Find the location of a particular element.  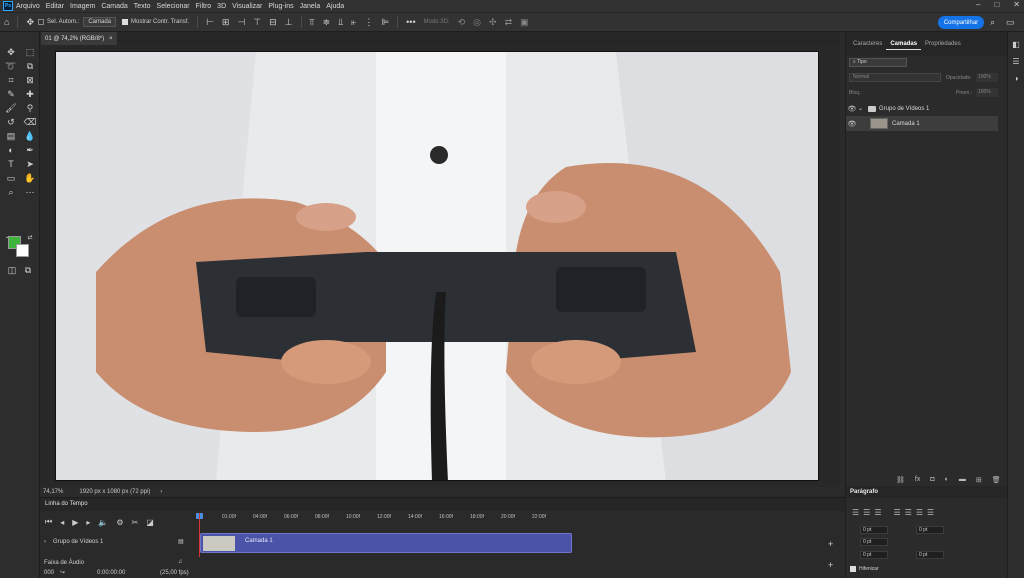

link-layers-icon: ⛓ is located at coordinates (900, 480).